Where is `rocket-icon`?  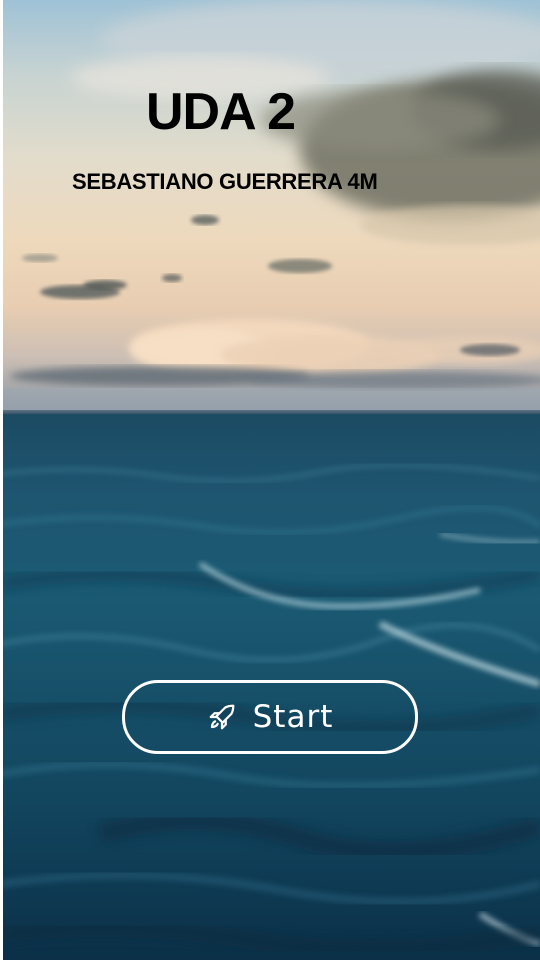
rocket-icon is located at coordinates (222, 717).